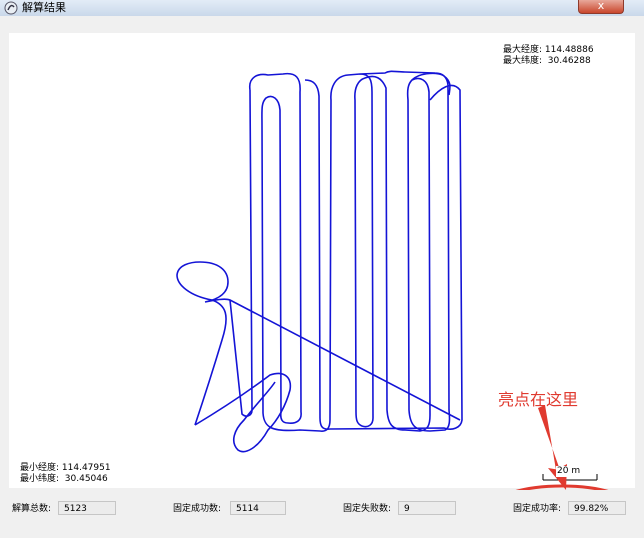 The image size is (644, 538). Describe the element at coordinates (552, 447) in the screenshot. I see `pointer-arrow` at that location.